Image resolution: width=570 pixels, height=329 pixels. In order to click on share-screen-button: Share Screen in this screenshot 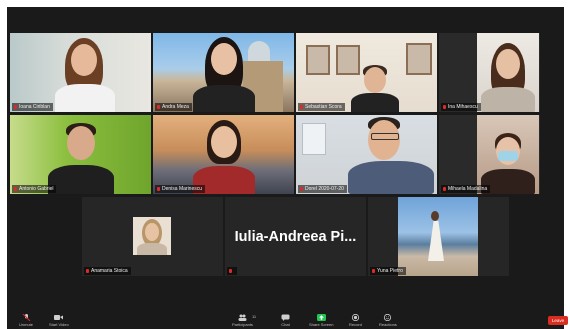, I will do `click(321, 320)`.